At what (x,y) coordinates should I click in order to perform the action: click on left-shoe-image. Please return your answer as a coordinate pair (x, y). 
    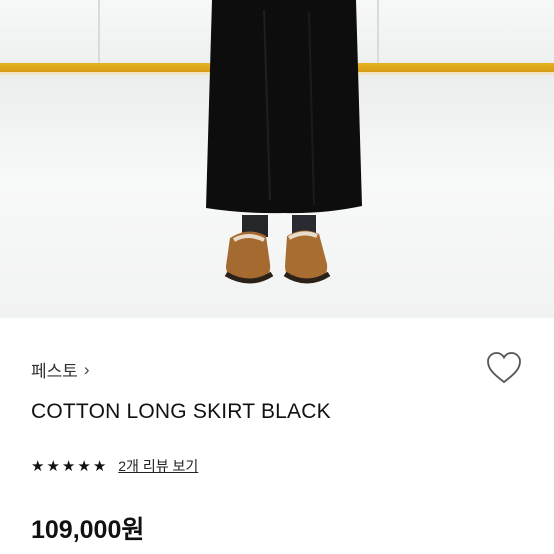
    Looking at the image, I should click on (249, 257).